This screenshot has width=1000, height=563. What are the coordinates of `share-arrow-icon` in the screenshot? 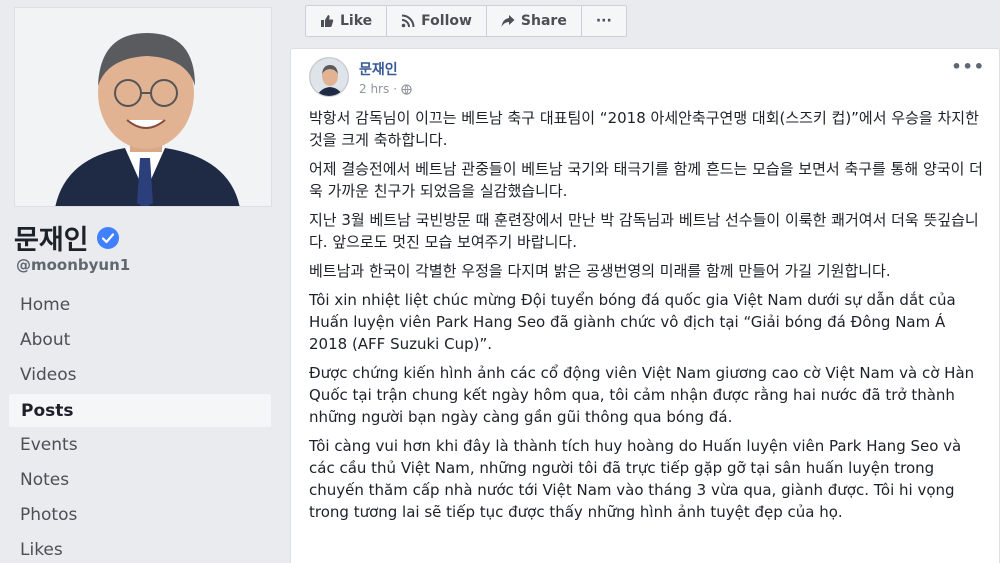 It's located at (508, 21).